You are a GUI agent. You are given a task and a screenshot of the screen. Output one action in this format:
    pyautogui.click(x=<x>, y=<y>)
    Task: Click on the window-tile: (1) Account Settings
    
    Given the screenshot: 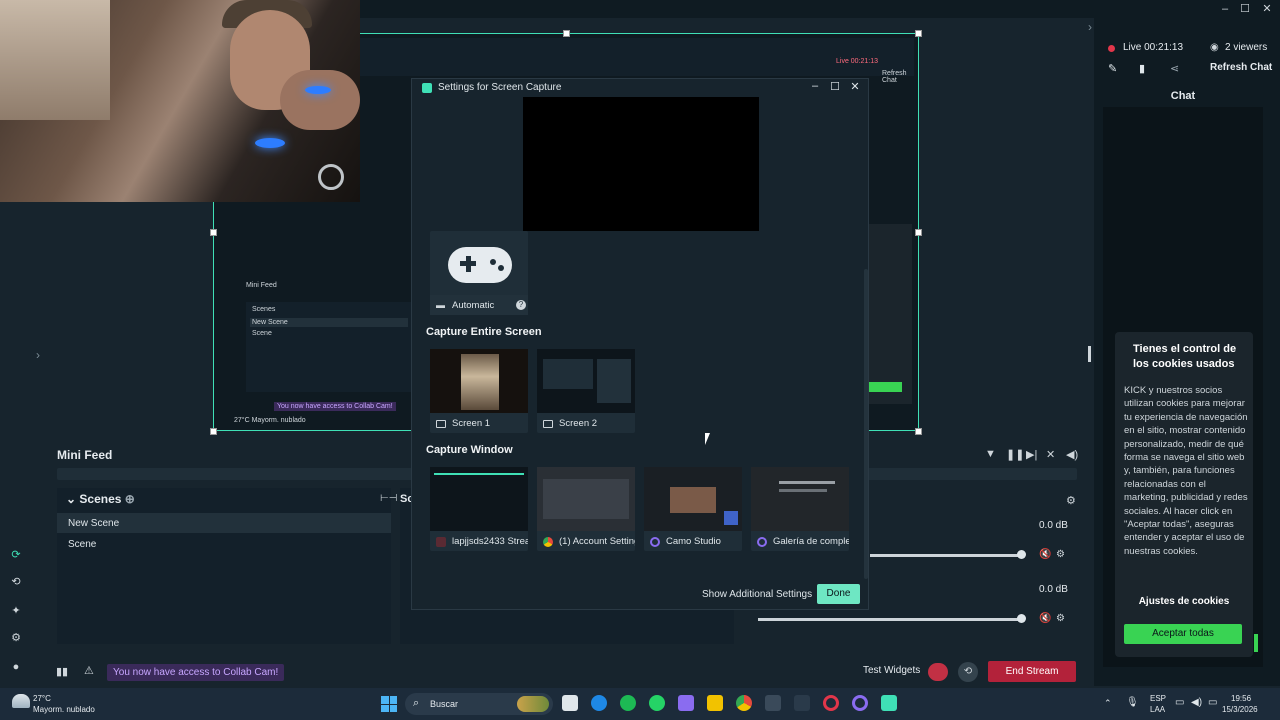 What is the action you would take?
    pyautogui.click(x=586, y=509)
    